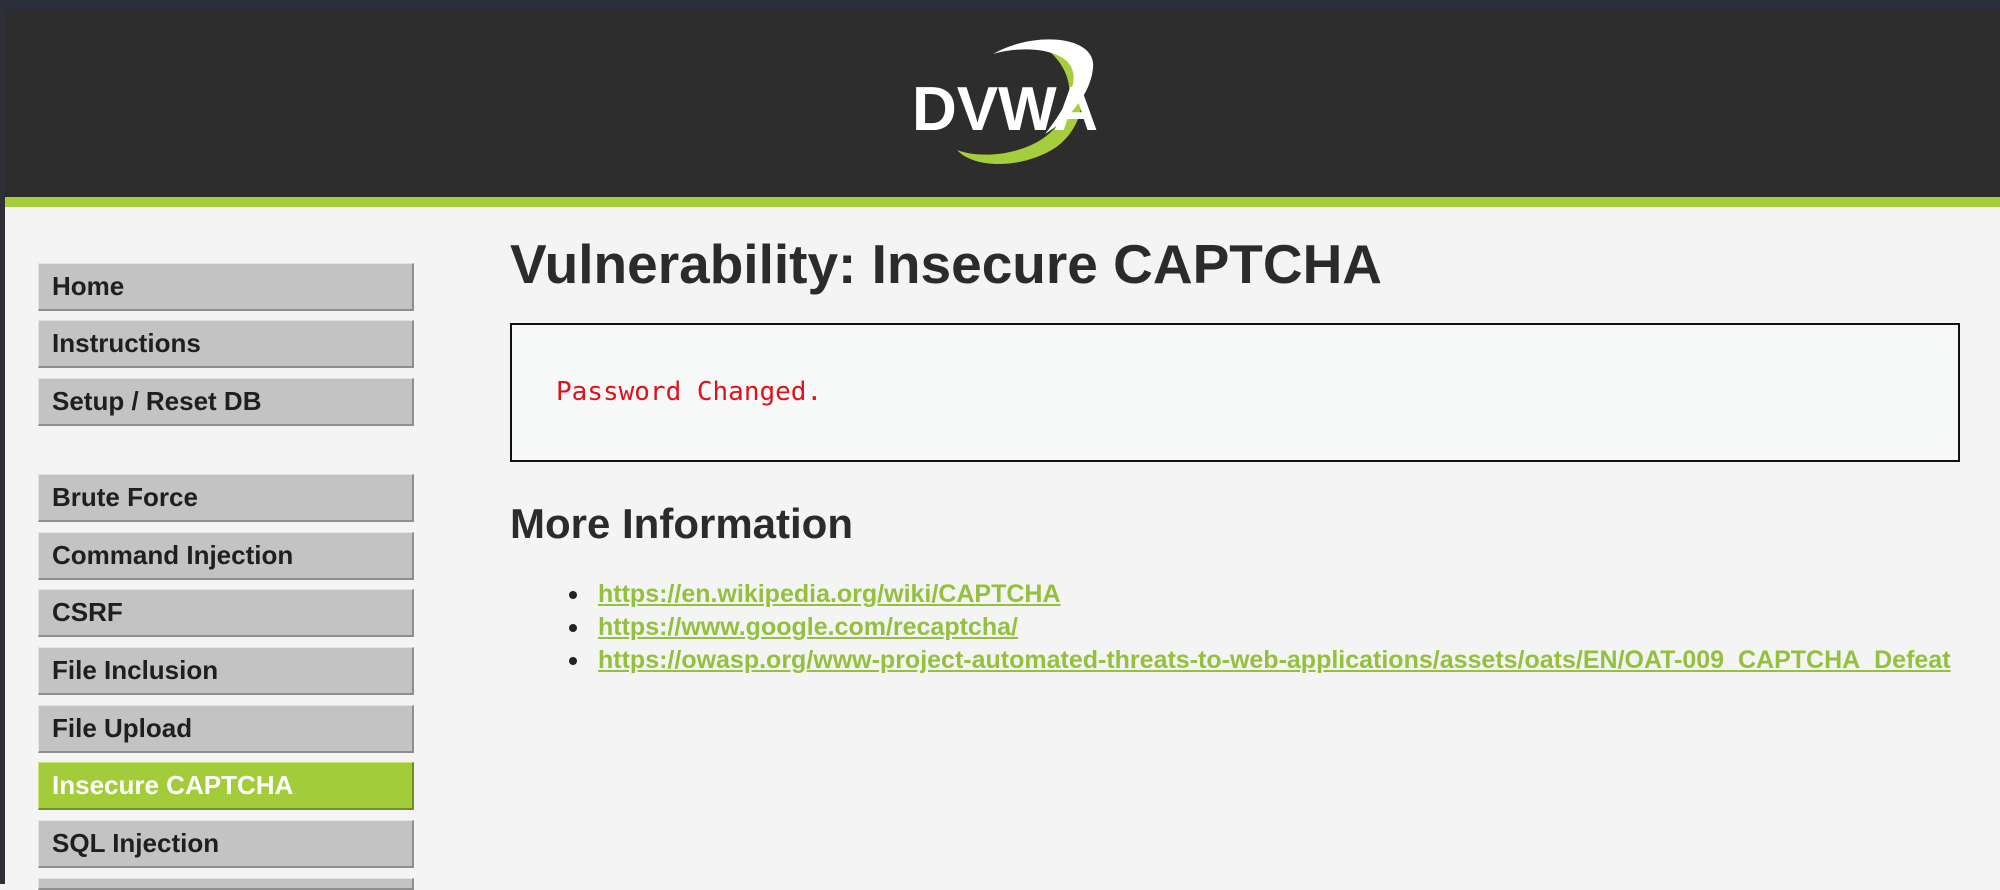 The image size is (2000, 890). What do you see at coordinates (946, 264) in the screenshot?
I see `page-title: Vulnerability: Insecure CAPTCHA` at bounding box center [946, 264].